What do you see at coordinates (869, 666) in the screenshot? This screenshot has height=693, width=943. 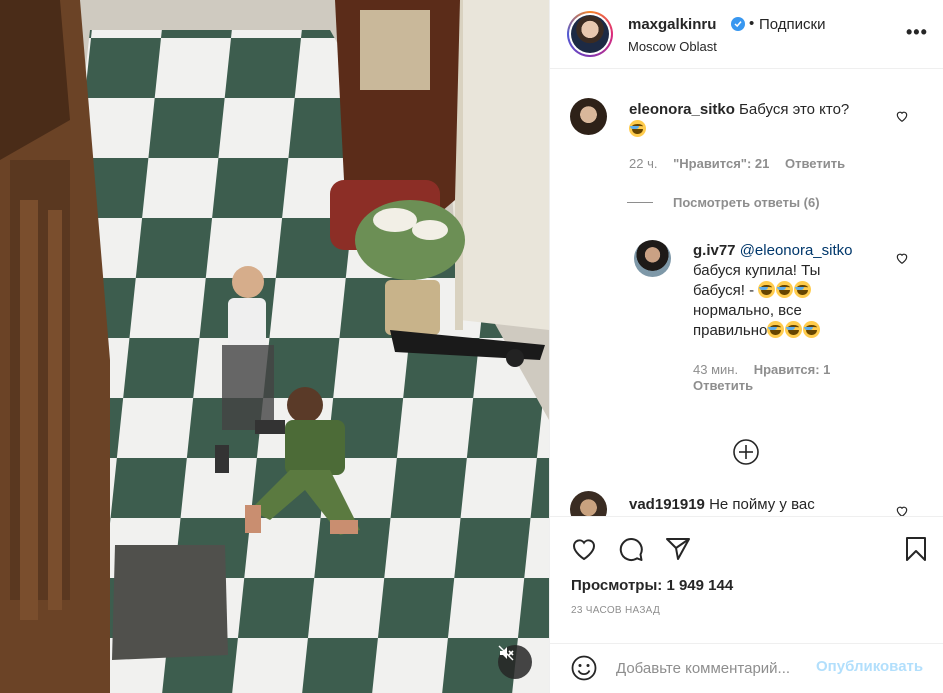 I see `post-comment-button: Опубликовать` at bounding box center [869, 666].